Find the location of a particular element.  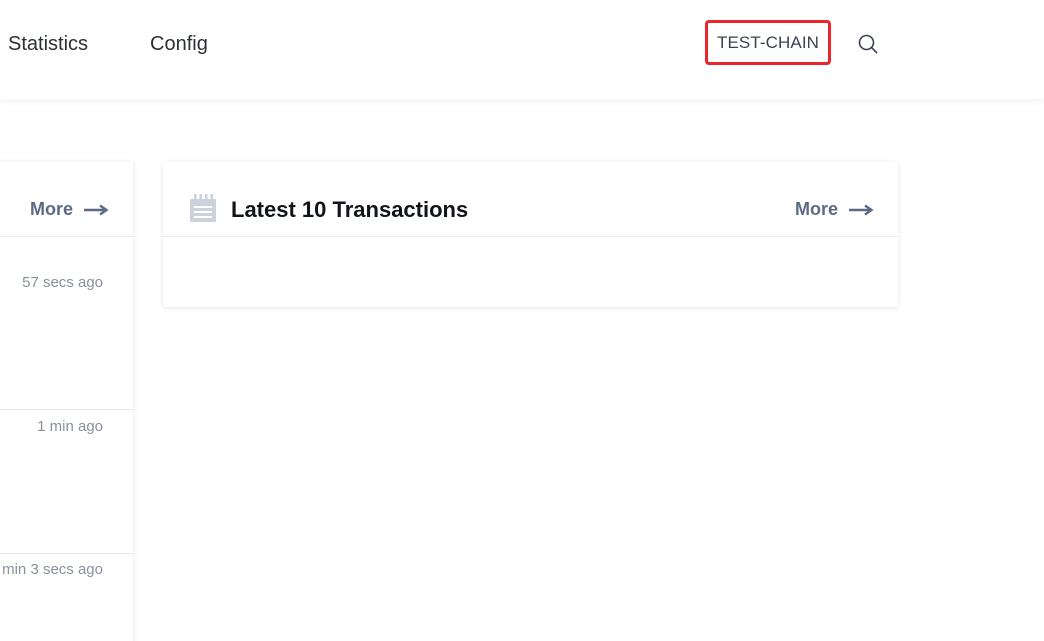

block-time: 1 min ago is located at coordinates (70, 426).